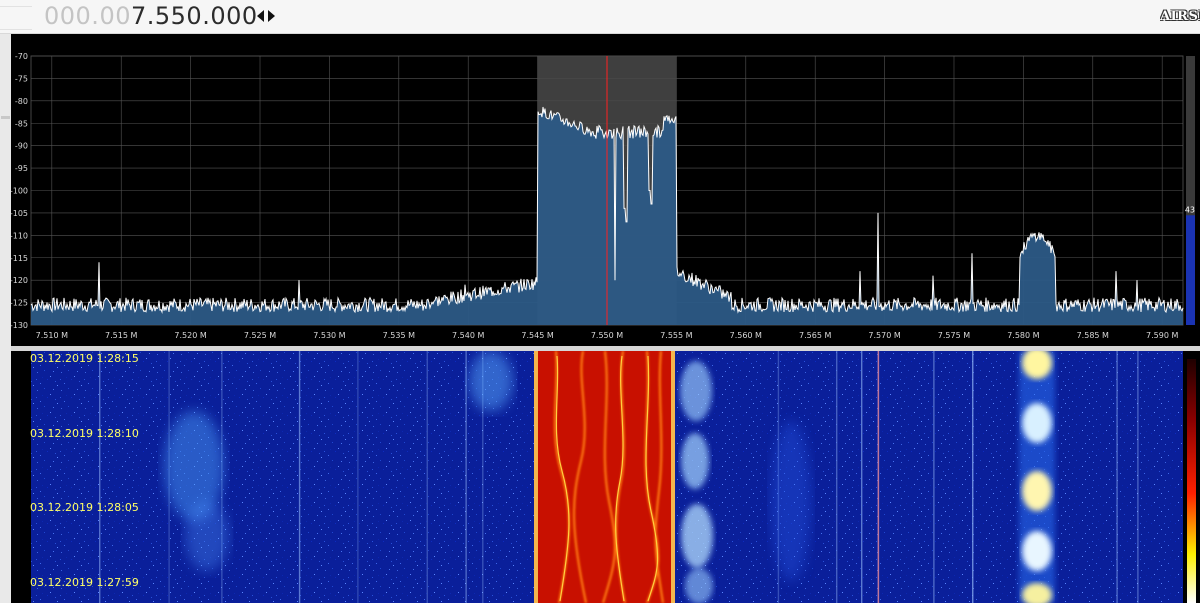  What do you see at coordinates (19, 303) in the screenshot?
I see `y-tick-label: -125` at bounding box center [19, 303].